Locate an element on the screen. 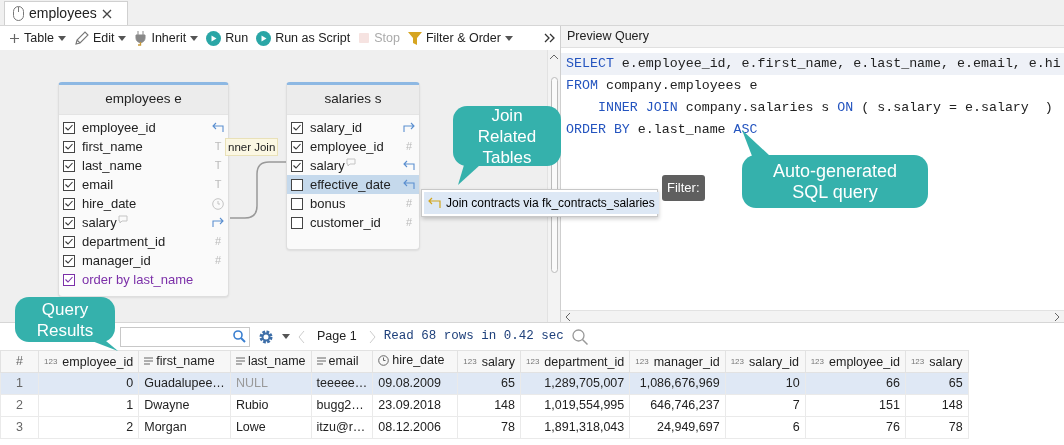  column-row: department_id # is located at coordinates (143, 241).